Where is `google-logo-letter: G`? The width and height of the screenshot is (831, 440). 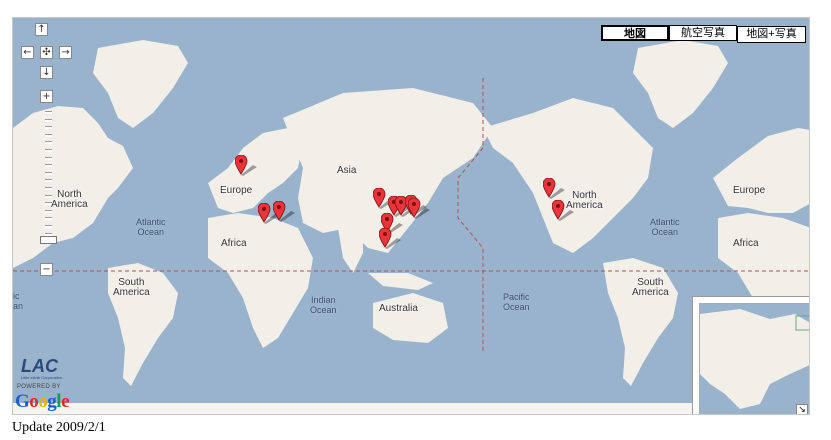
google-logo-letter: G is located at coordinates (22, 401).